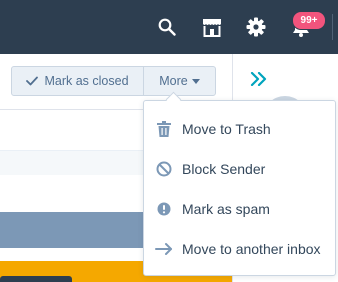 This screenshot has width=338, height=282. I want to click on nav-divider, so click(332, 27).